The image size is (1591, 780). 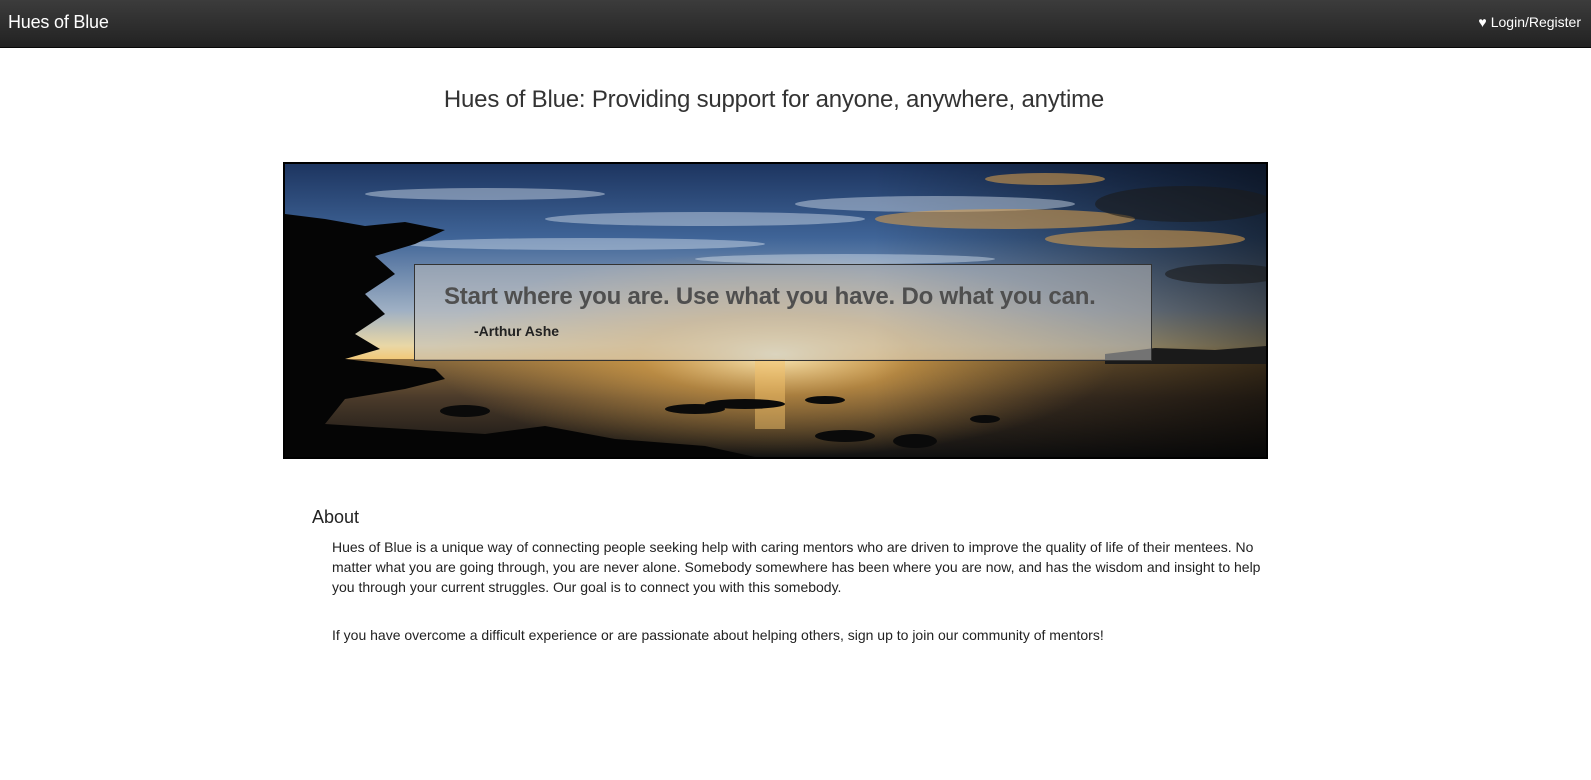 I want to click on top-navbar: Hues of Blue ♥ Login/Register, so click(x=795, y=24).